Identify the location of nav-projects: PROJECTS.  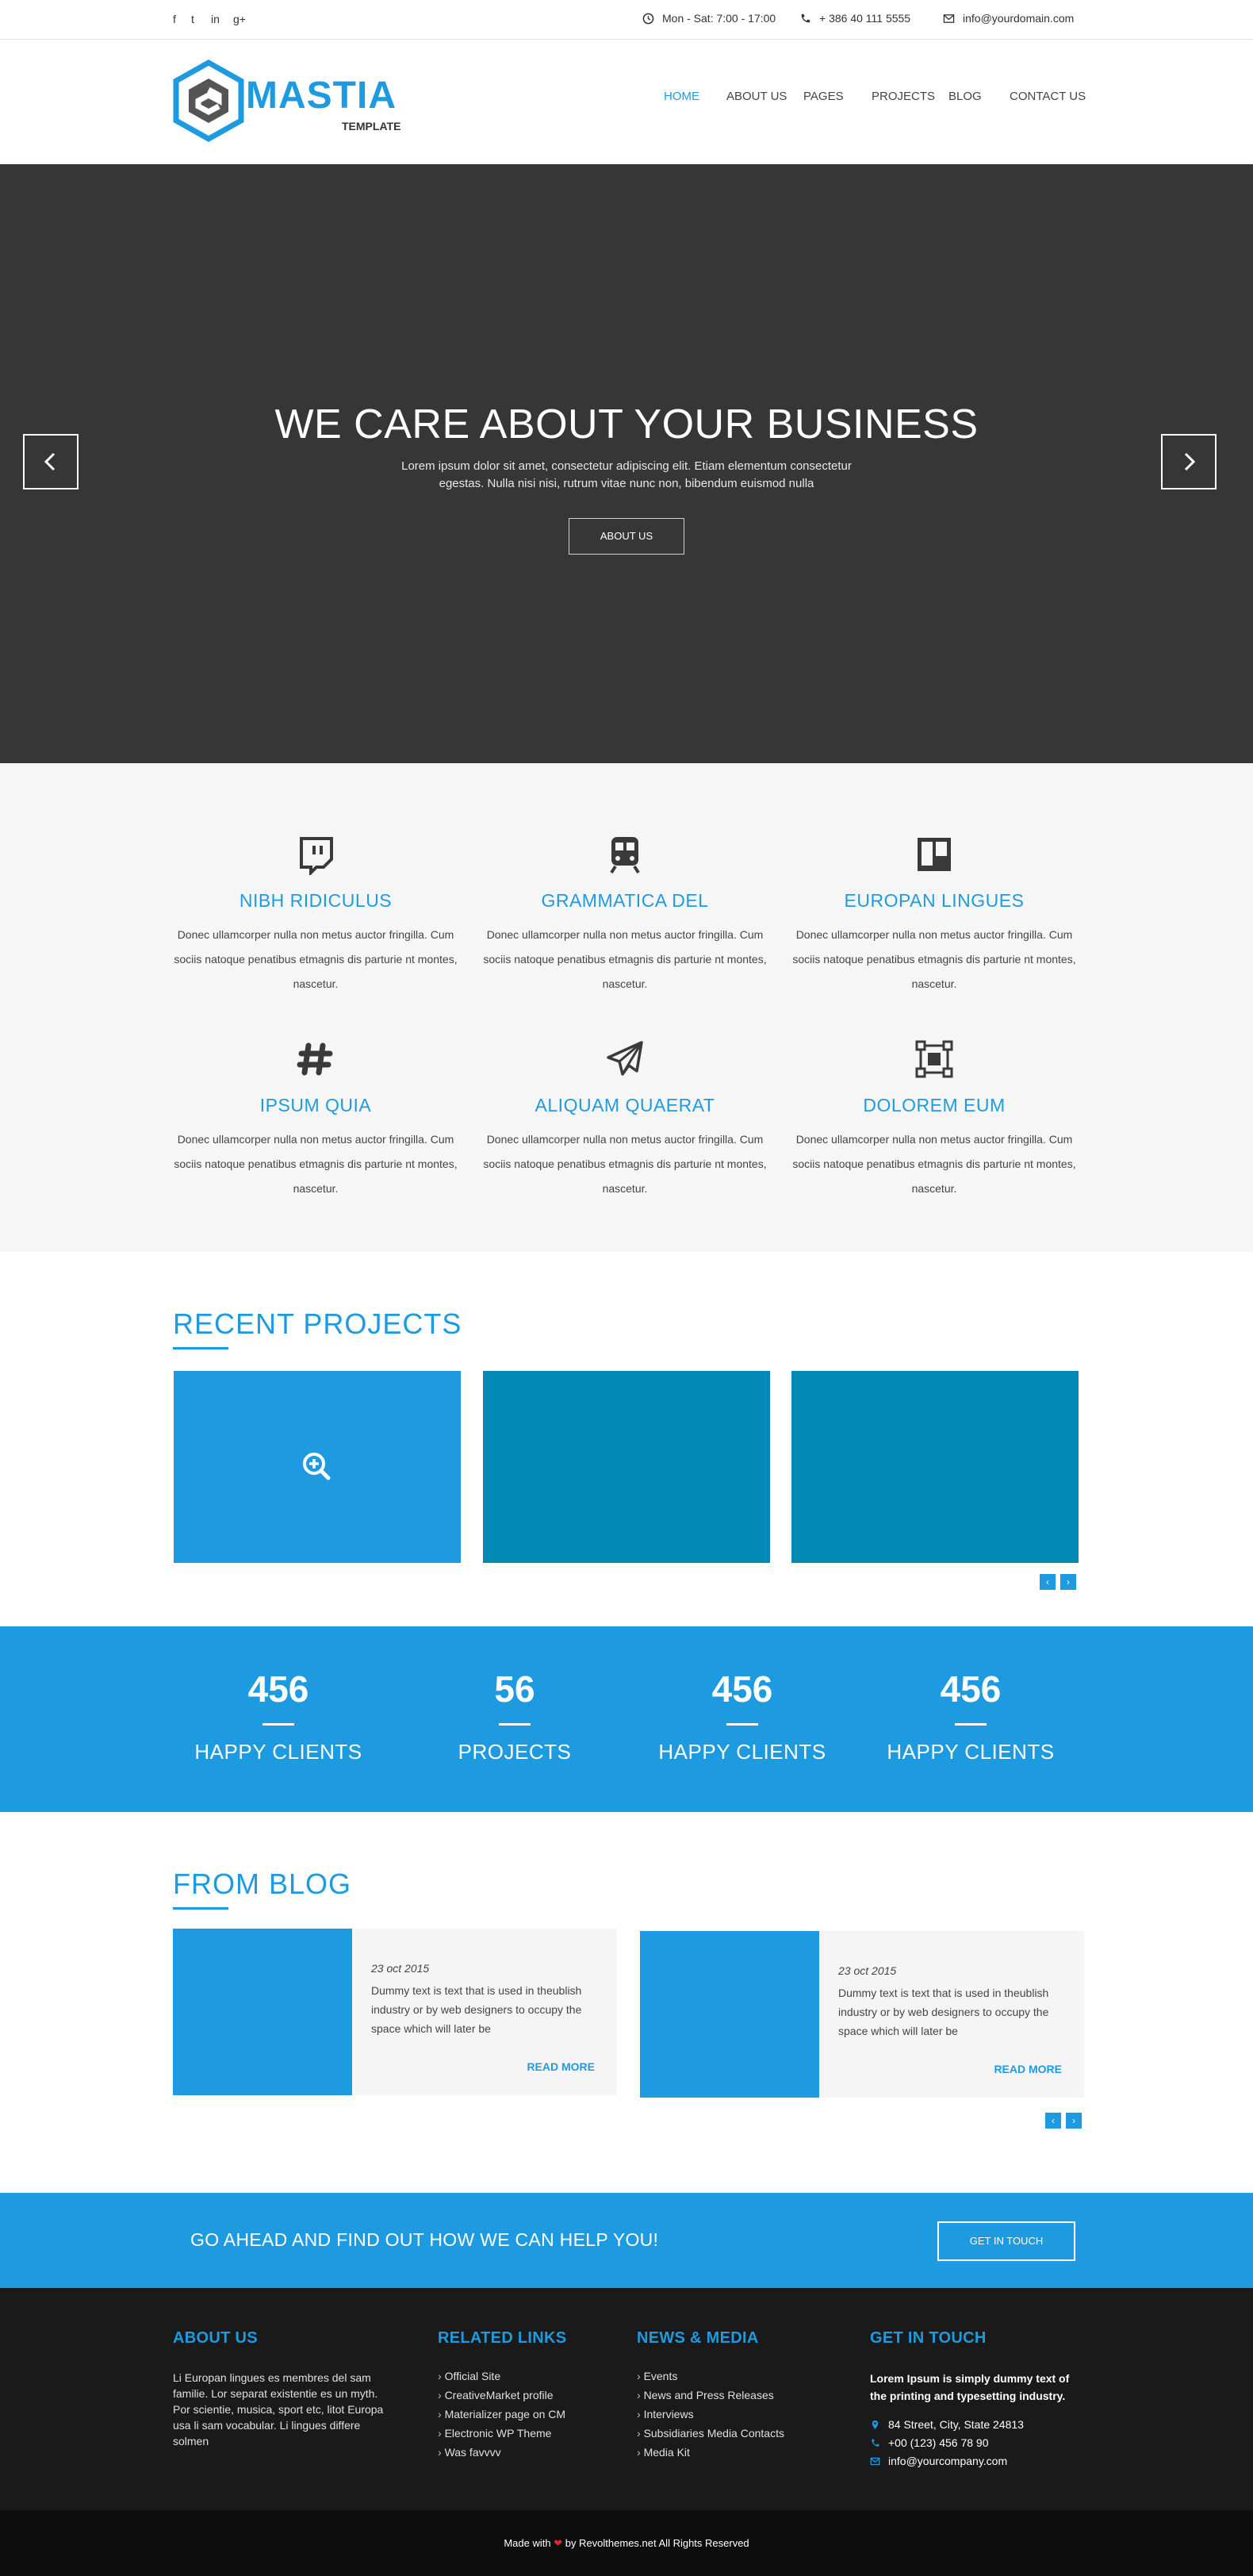
(904, 96).